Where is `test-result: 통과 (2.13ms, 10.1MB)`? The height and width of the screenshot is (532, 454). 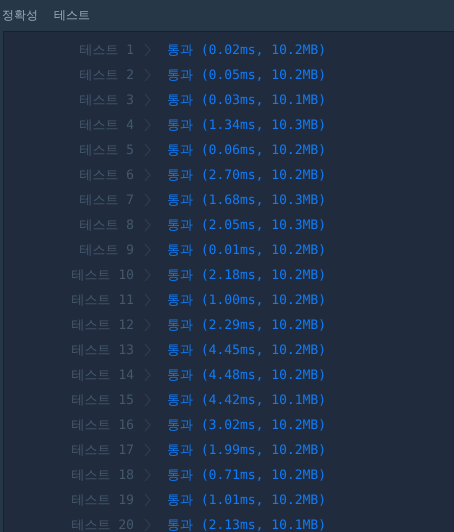 test-result: 통과 (2.13ms, 10.1MB) is located at coordinates (246, 524).